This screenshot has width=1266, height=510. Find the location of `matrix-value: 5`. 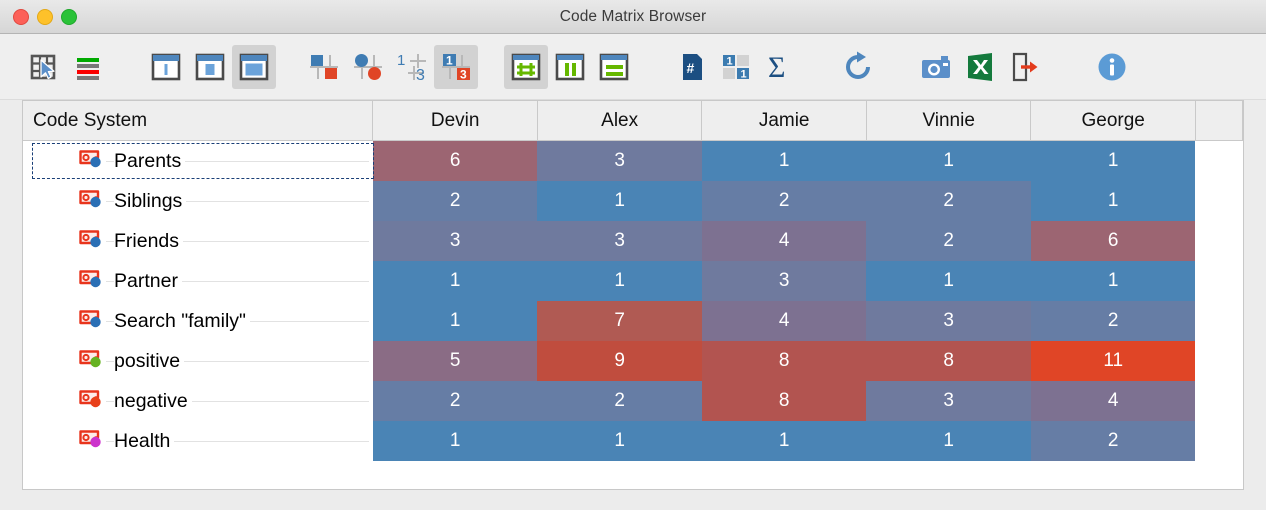

matrix-value: 5 is located at coordinates (455, 360).